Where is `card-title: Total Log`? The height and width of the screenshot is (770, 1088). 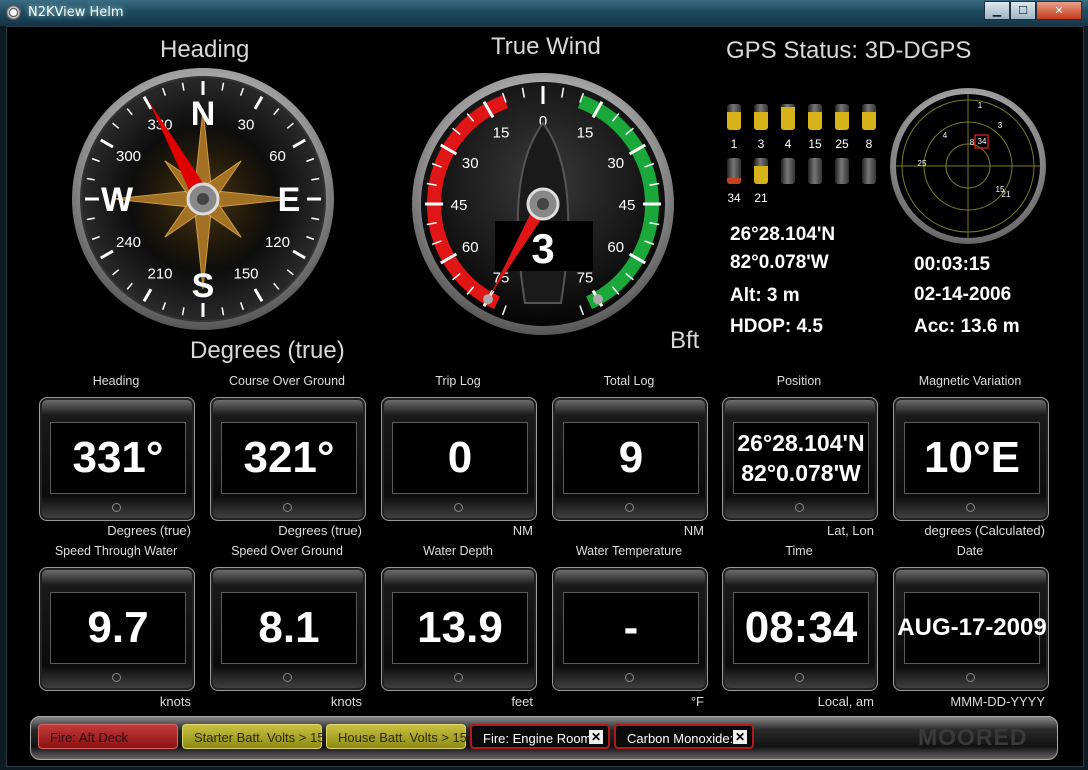
card-title: Total Log is located at coordinates (629, 381).